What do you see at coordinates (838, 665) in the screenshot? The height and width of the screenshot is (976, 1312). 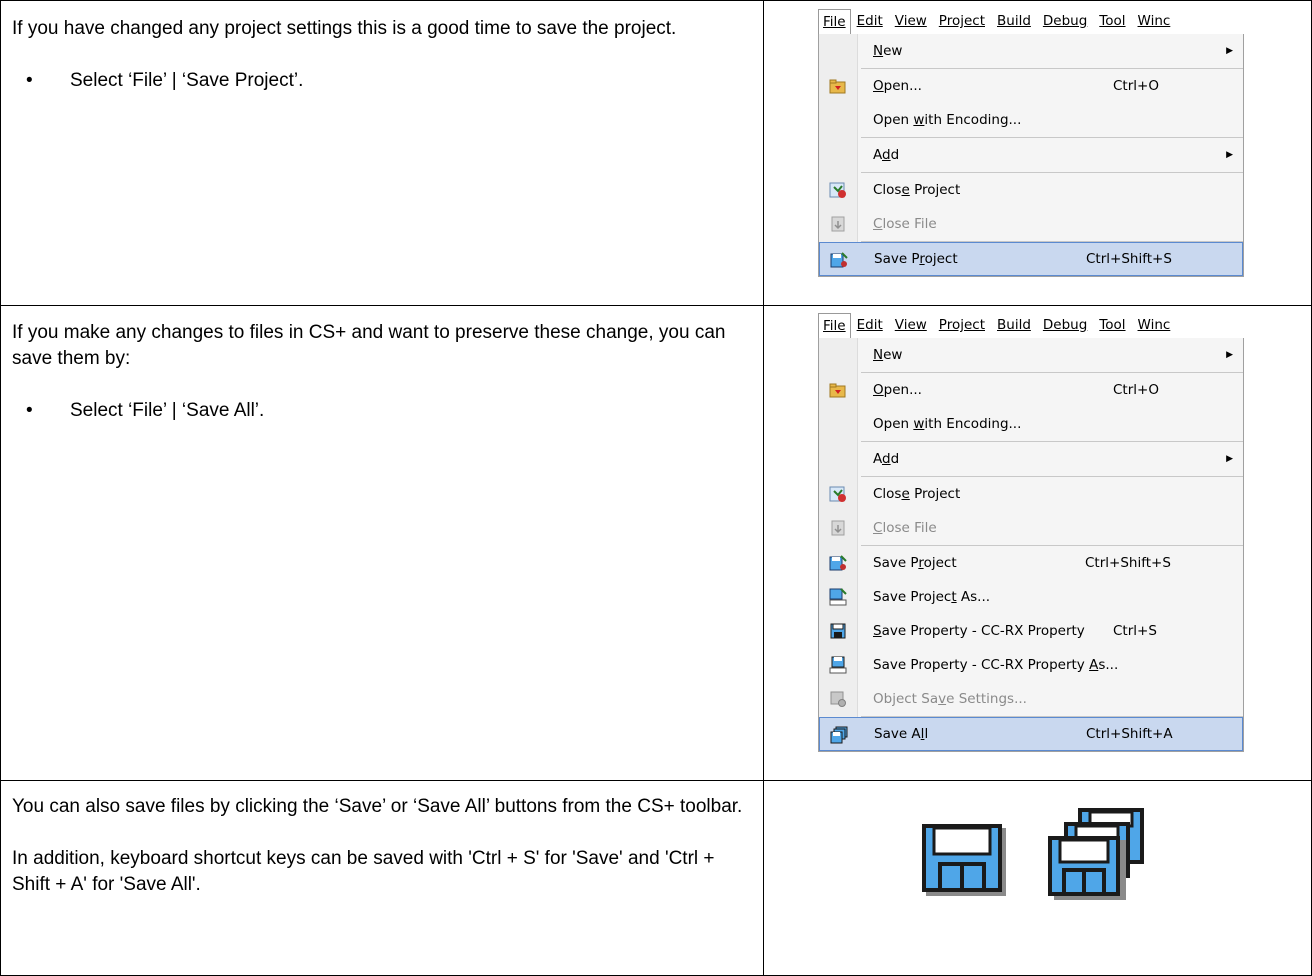 I see `save-as-icon` at bounding box center [838, 665].